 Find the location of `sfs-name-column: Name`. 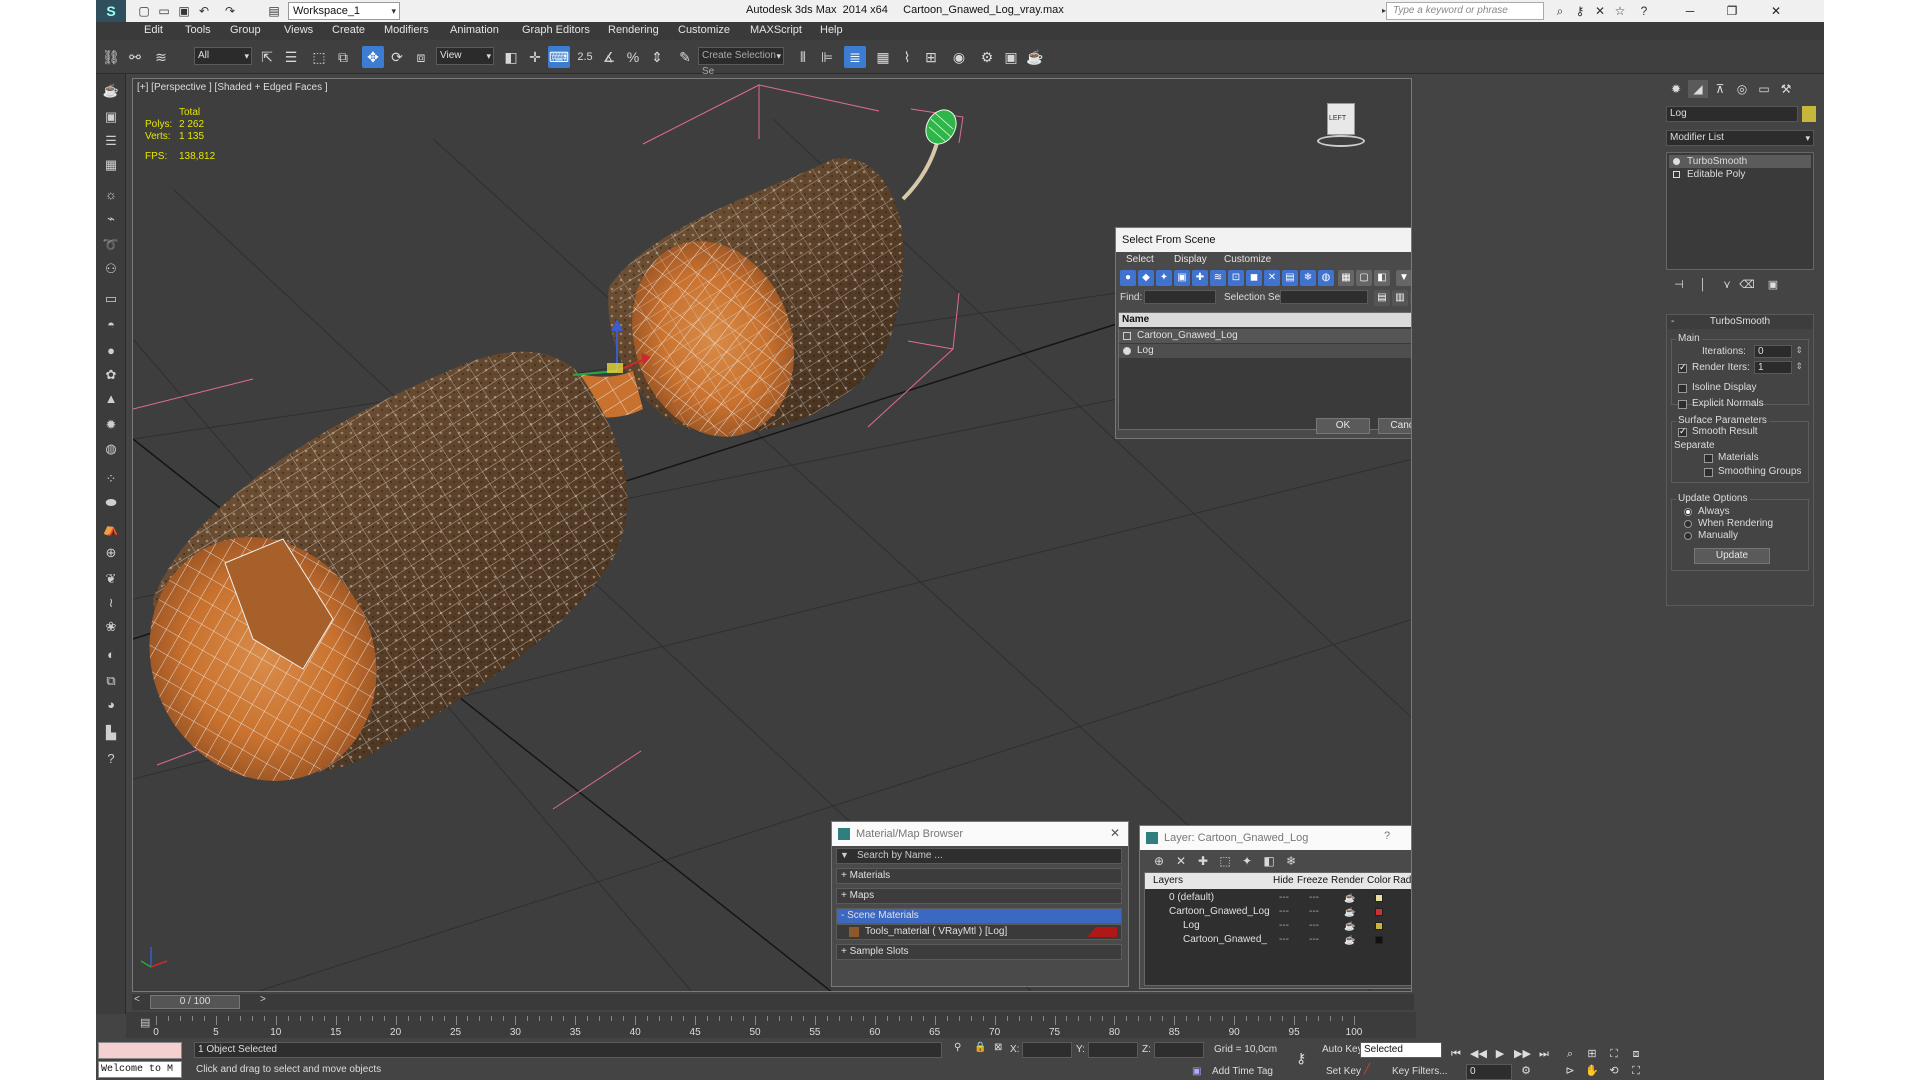

sfs-name-column: Name is located at coordinates (1265, 320).